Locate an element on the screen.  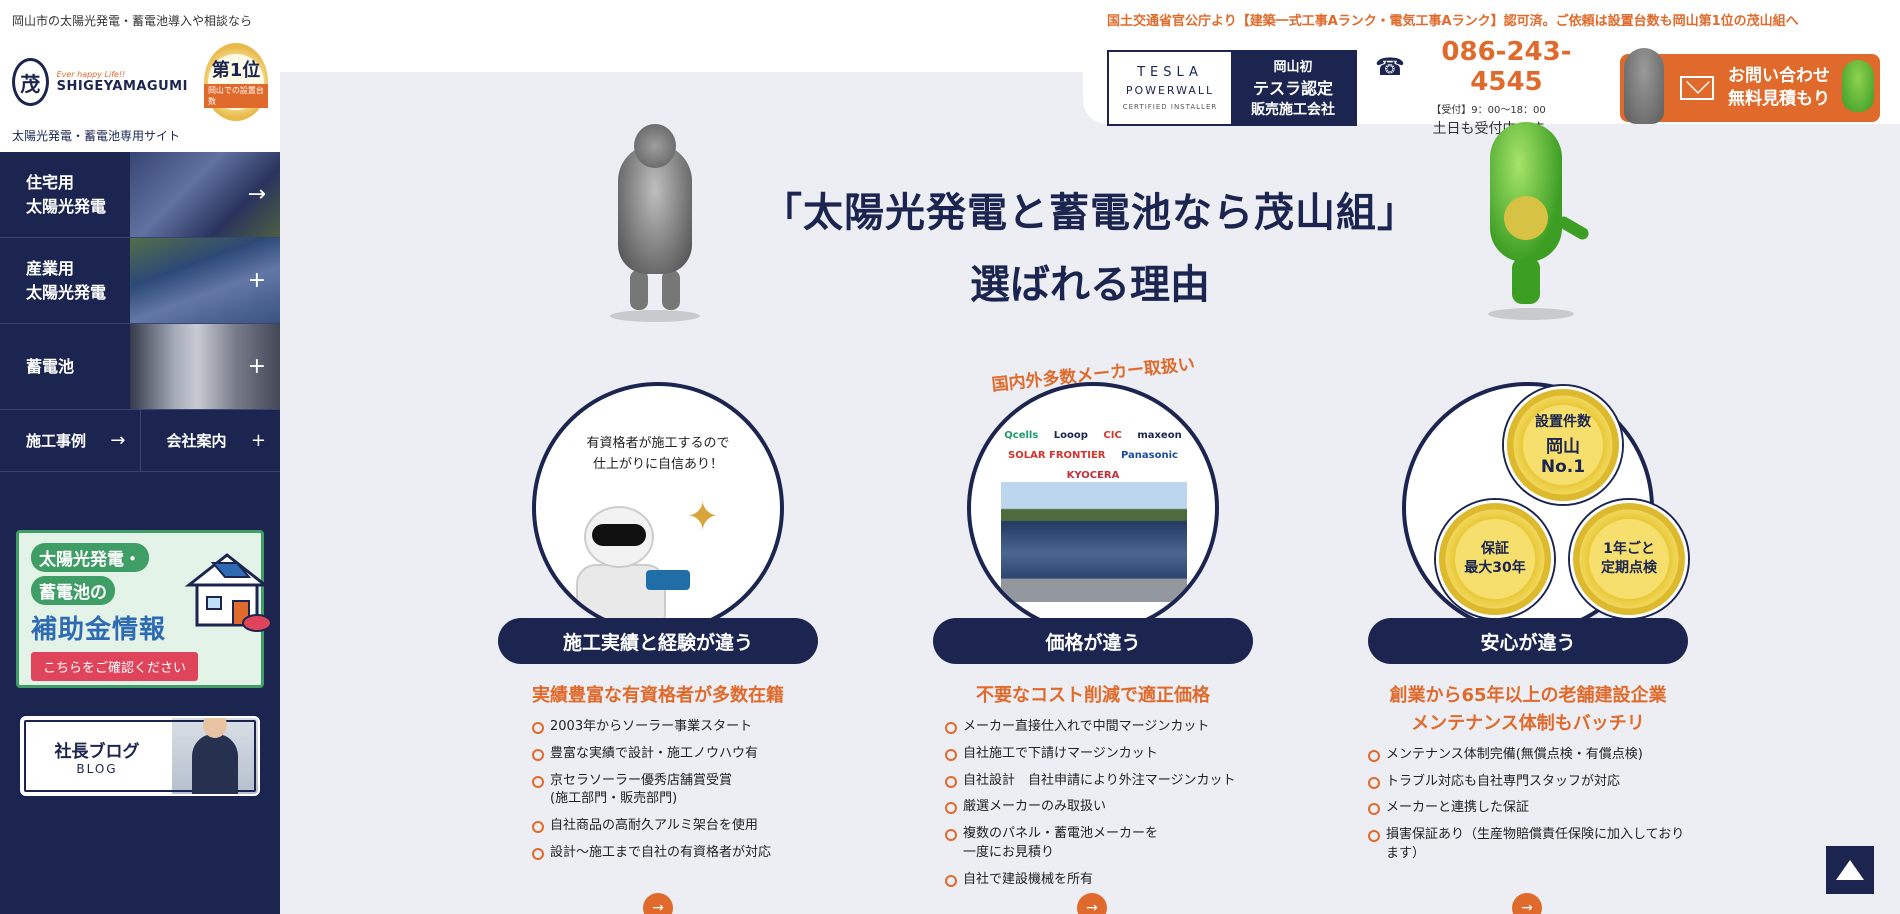
reason-subhead-line: メンテナンス体制もバッチリ is located at coordinates (1528, 723).